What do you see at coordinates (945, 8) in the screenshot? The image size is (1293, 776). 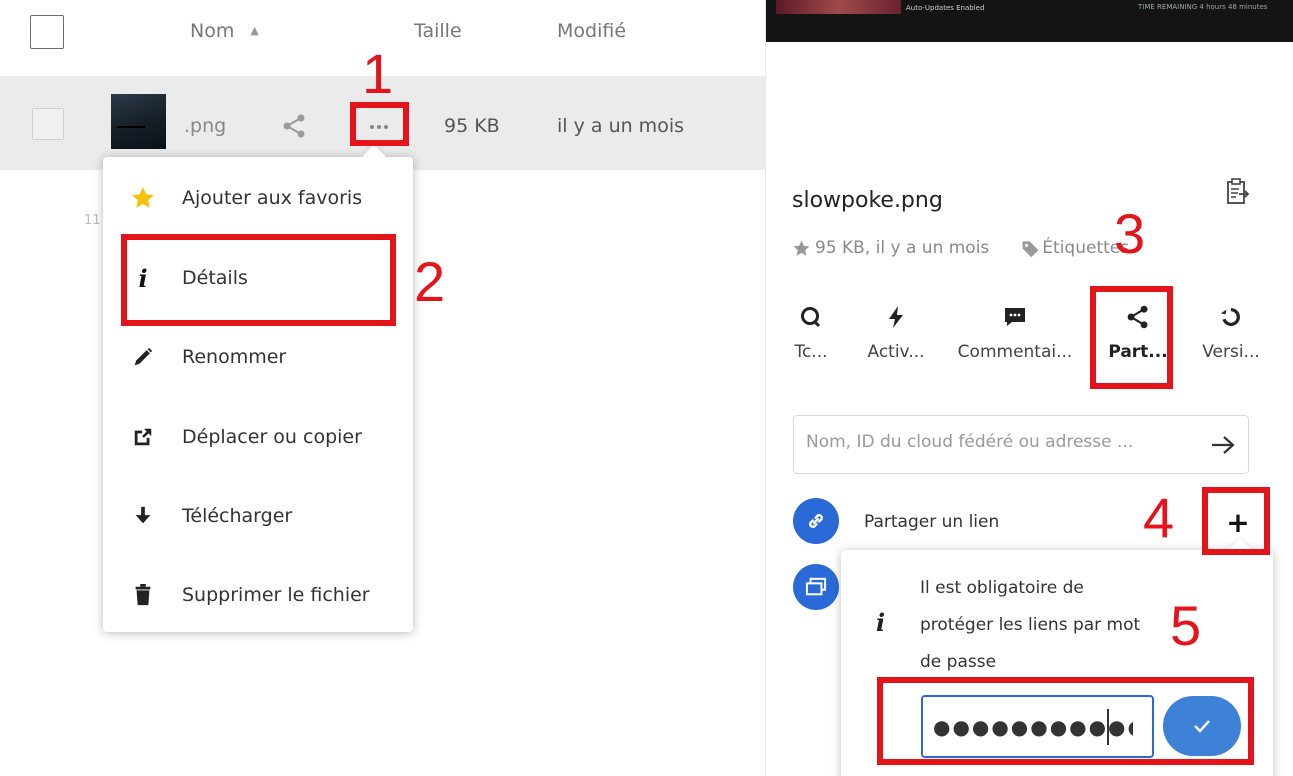 I see `banner-left-text: Auto-Updates Enabled` at bounding box center [945, 8].